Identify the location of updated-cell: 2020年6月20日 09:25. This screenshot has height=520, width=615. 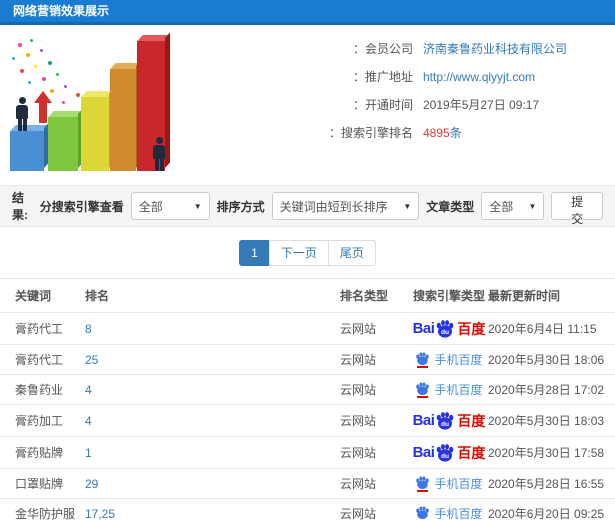
(551, 509).